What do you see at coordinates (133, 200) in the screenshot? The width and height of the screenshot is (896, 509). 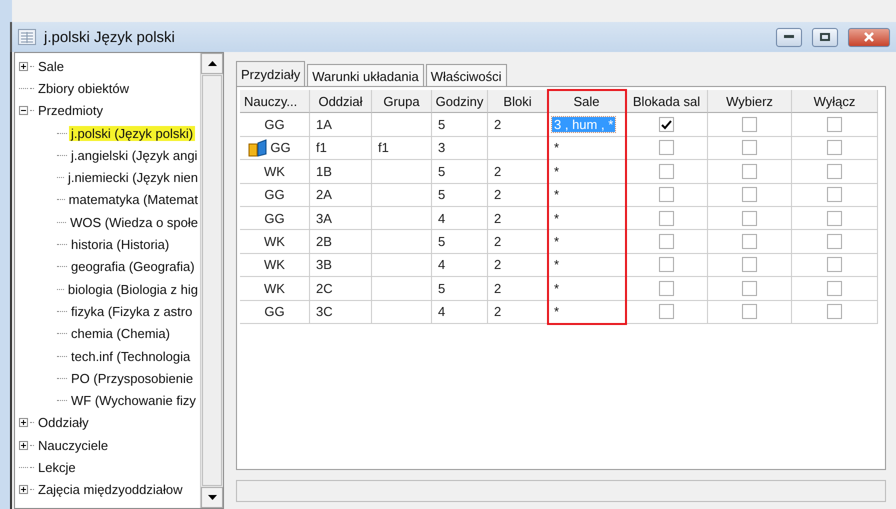 I see `tree-item: matematyka (Matemat` at bounding box center [133, 200].